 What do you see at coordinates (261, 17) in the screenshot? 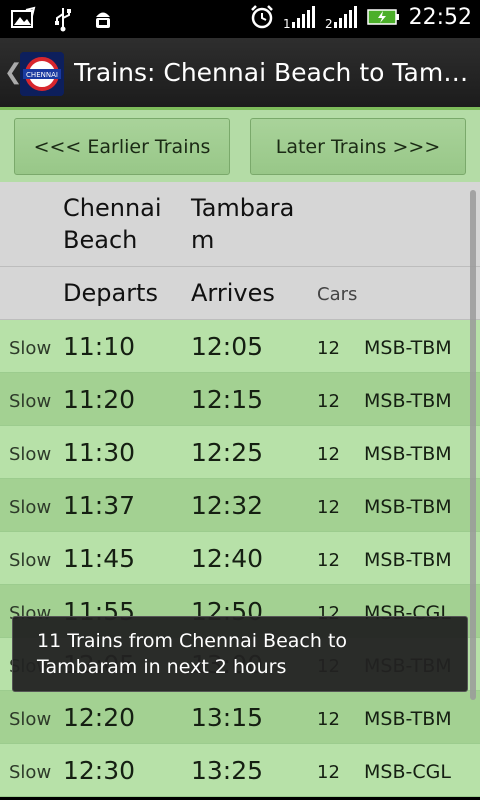
I see `alarm-icon` at bounding box center [261, 17].